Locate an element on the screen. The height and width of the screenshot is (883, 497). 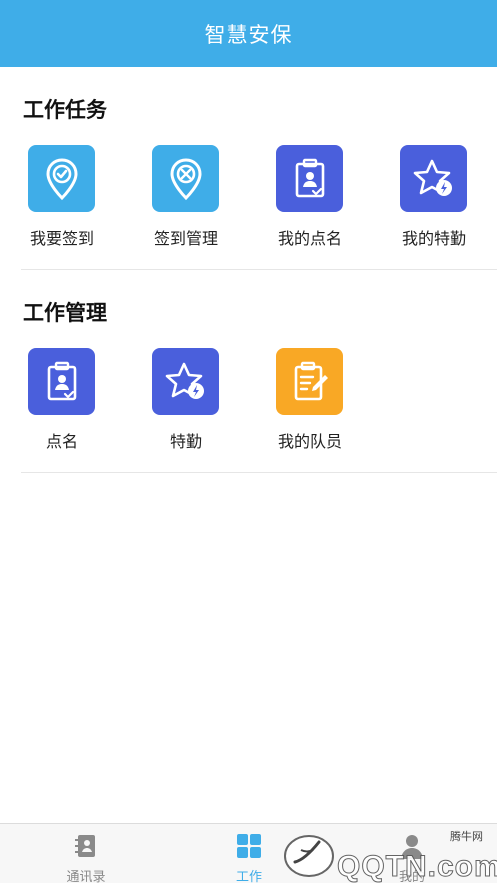
contacts-book-icon is located at coordinates (85, 846).